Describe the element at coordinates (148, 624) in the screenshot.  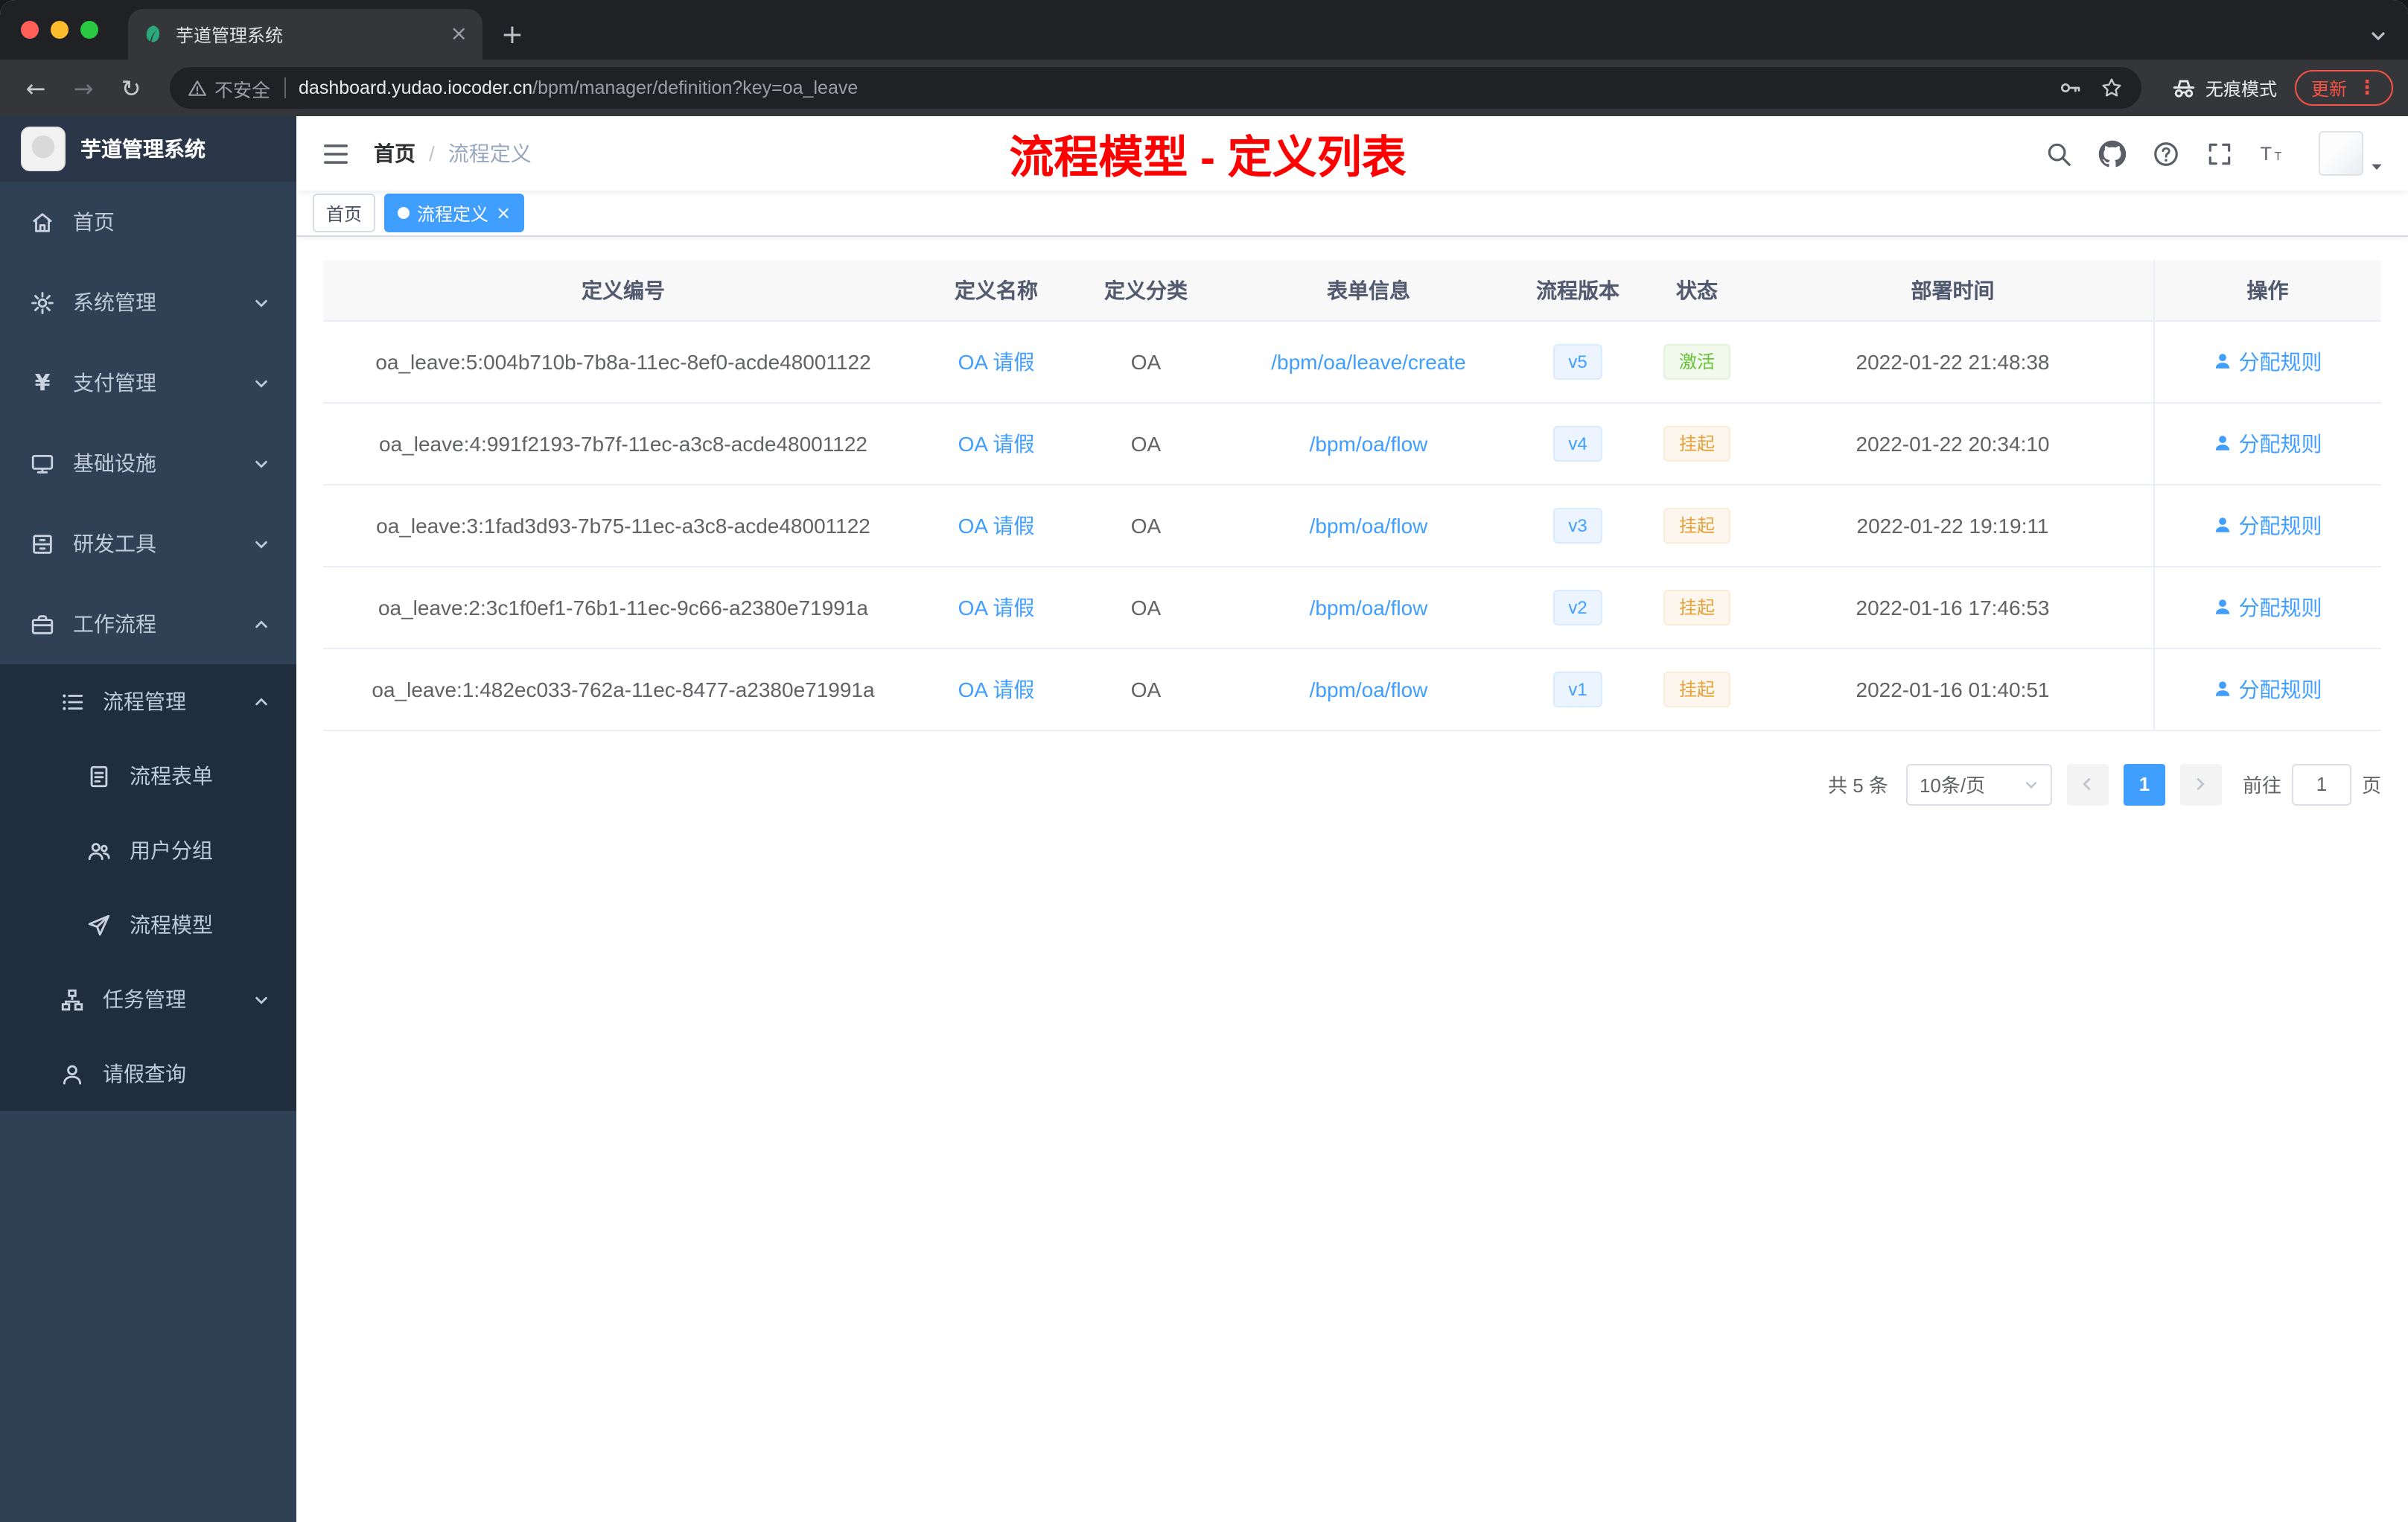
I see `sidebar-item-workflow: 工作流程` at that location.